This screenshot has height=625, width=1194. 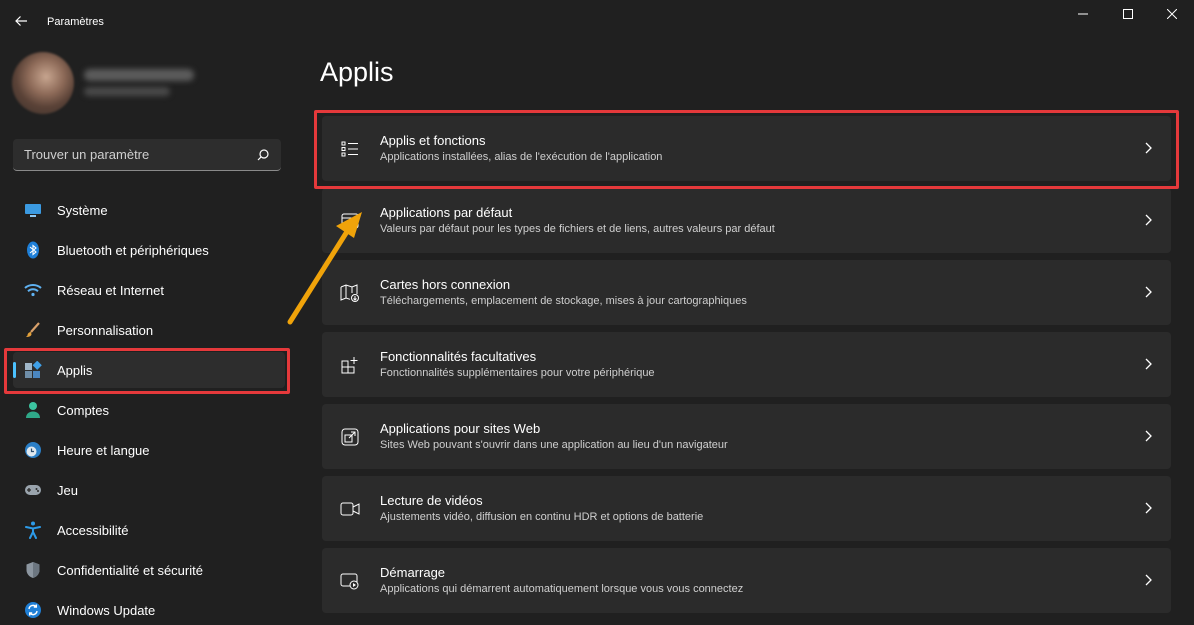 I want to click on gamepad-icon, so click(x=33, y=490).